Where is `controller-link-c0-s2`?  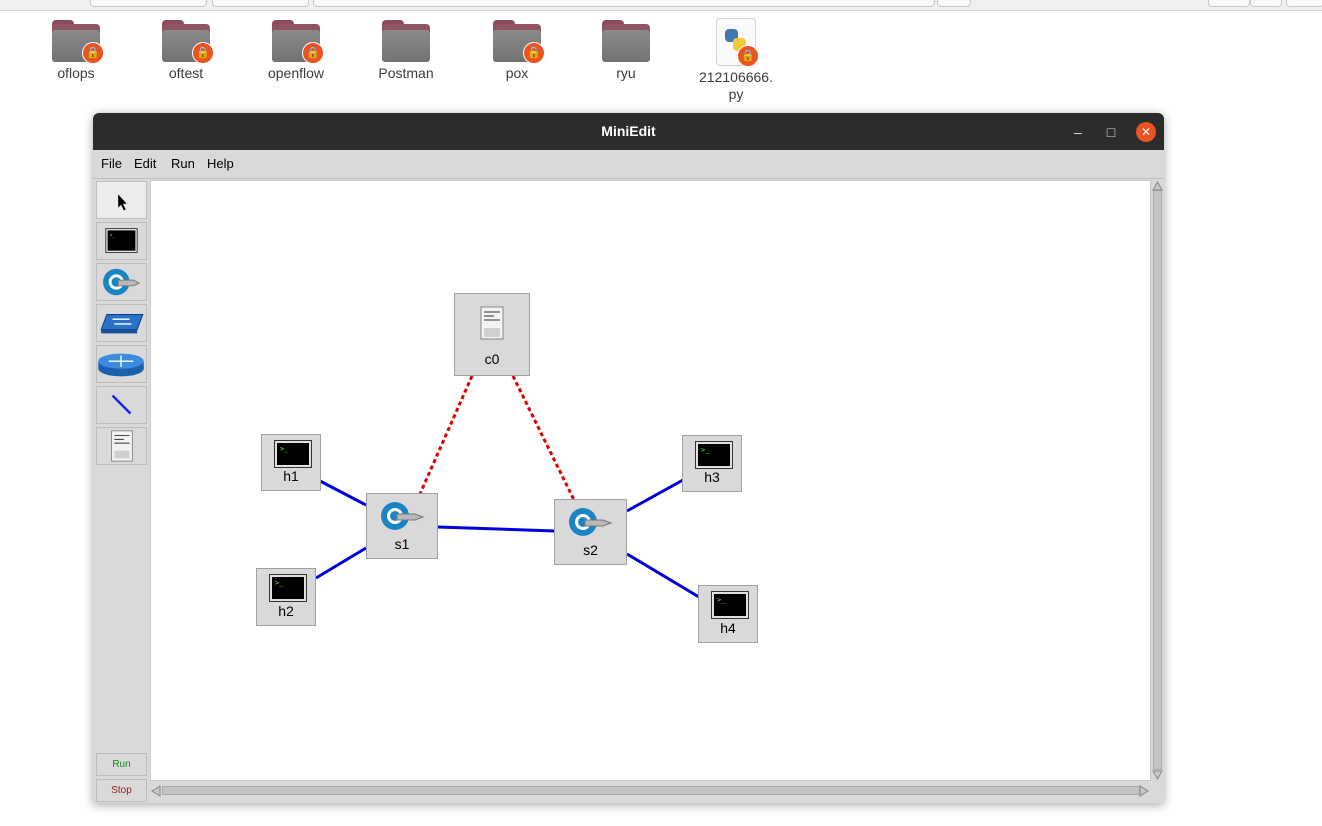
controller-link-c0-s2 is located at coordinates (543, 438).